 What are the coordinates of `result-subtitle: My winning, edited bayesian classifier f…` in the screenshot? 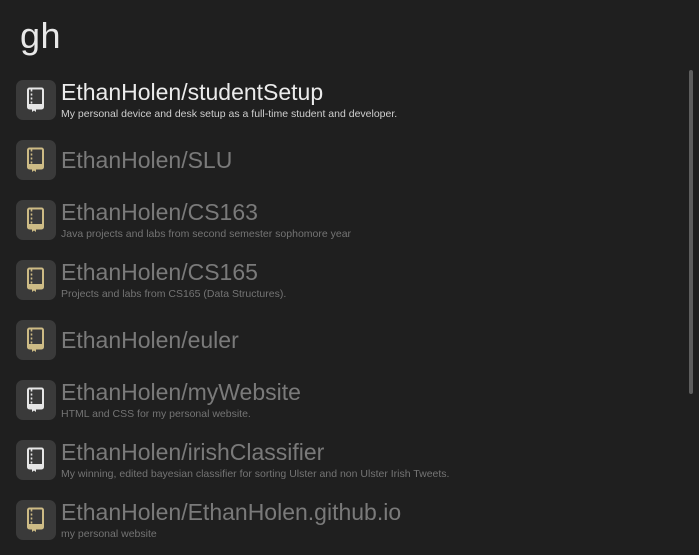 It's located at (255, 474).